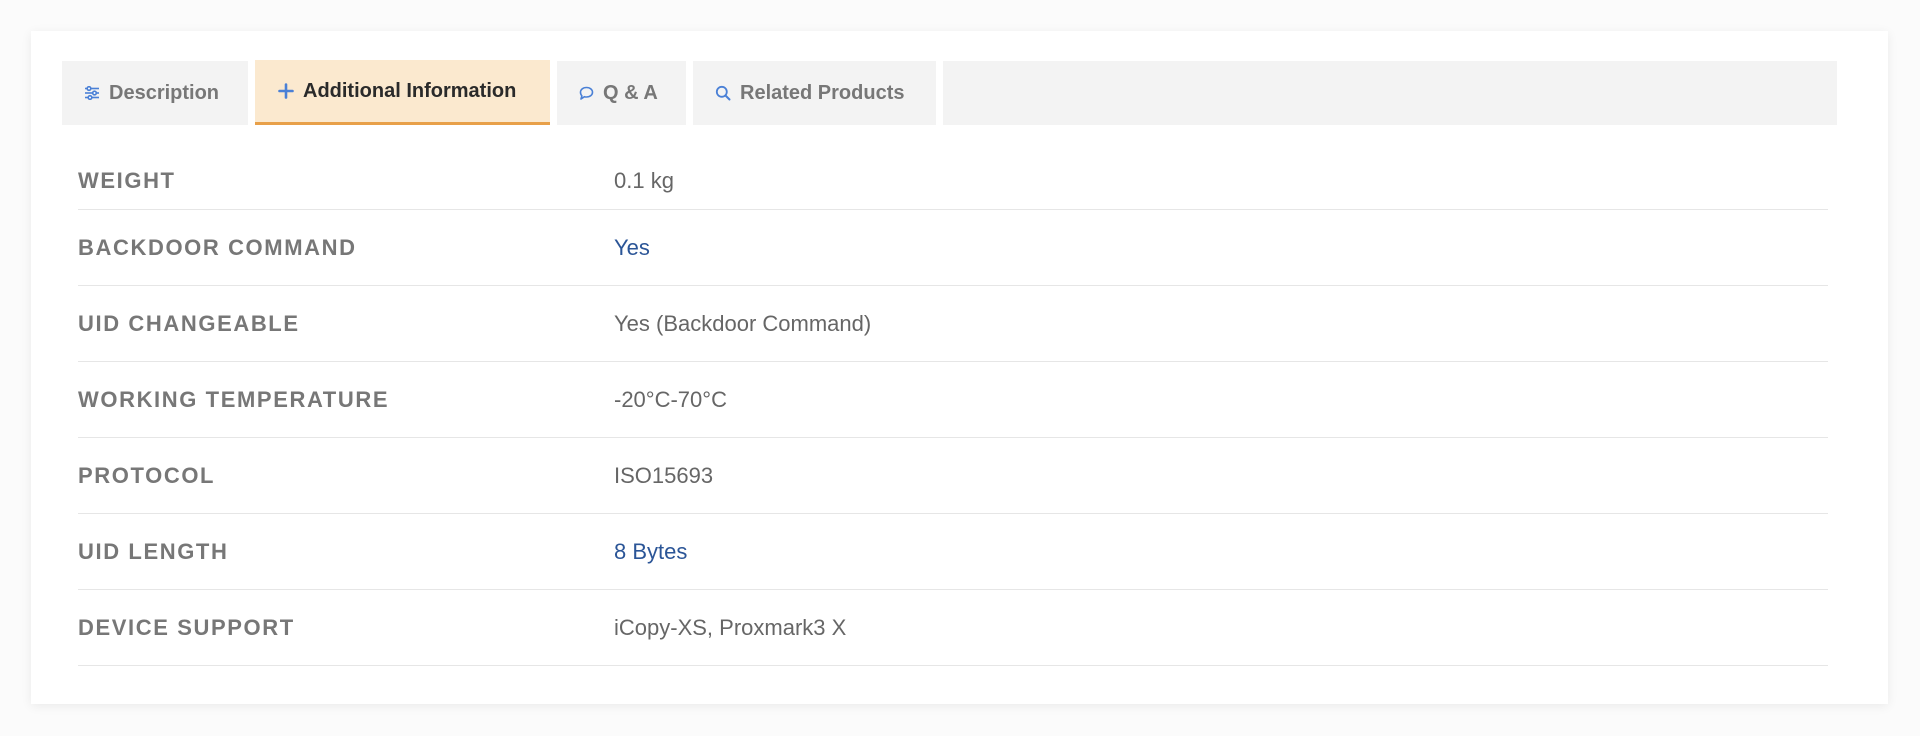 The image size is (1920, 736). I want to click on spec-row-weight: WEIGHT 0.1 kg, so click(953, 183).